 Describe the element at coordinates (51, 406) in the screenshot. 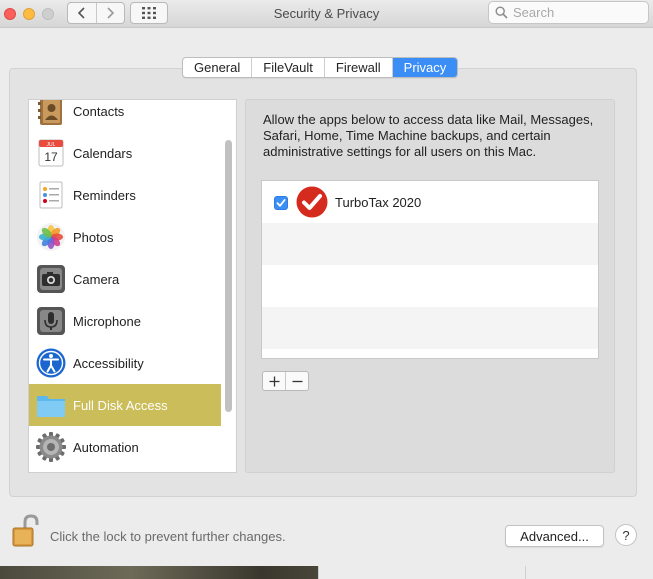

I see `folder-icon` at that location.